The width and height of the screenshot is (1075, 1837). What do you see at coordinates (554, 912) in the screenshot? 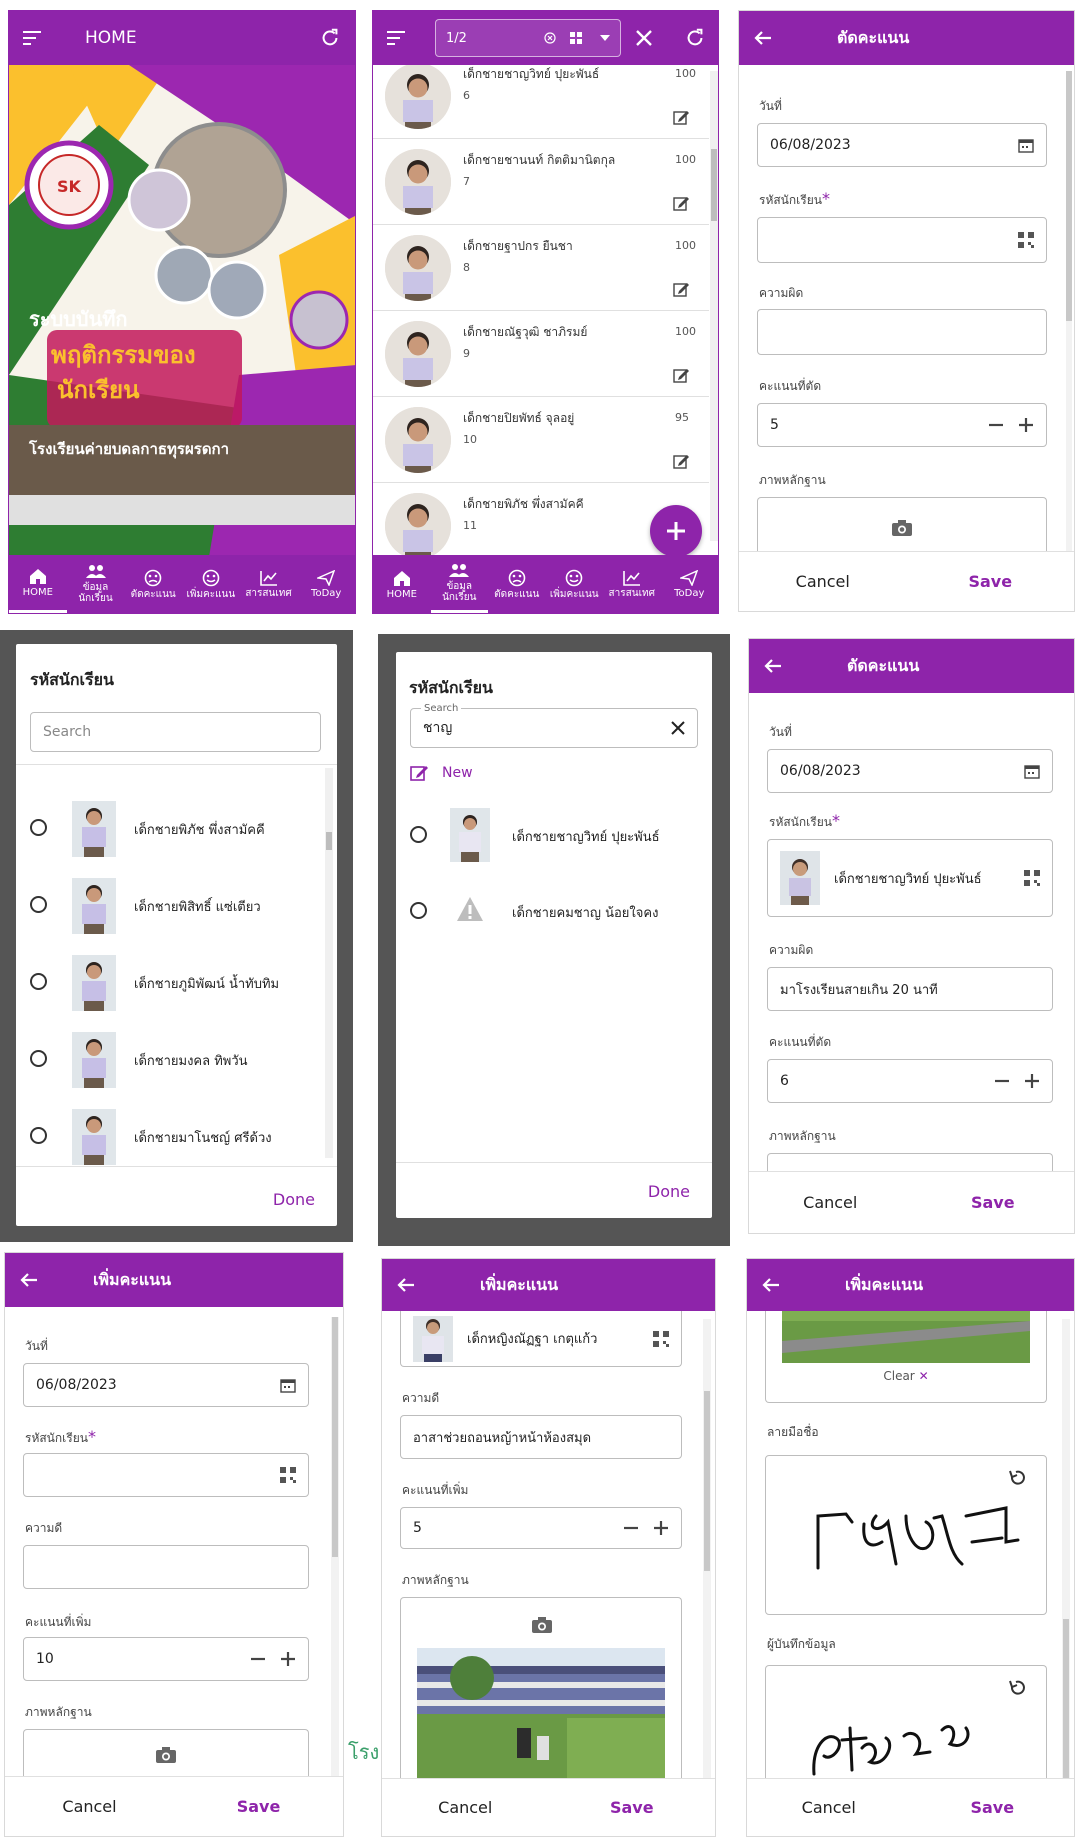
I see `list-item: เด็กชายคมชาญ น้อยใจคง` at bounding box center [554, 912].